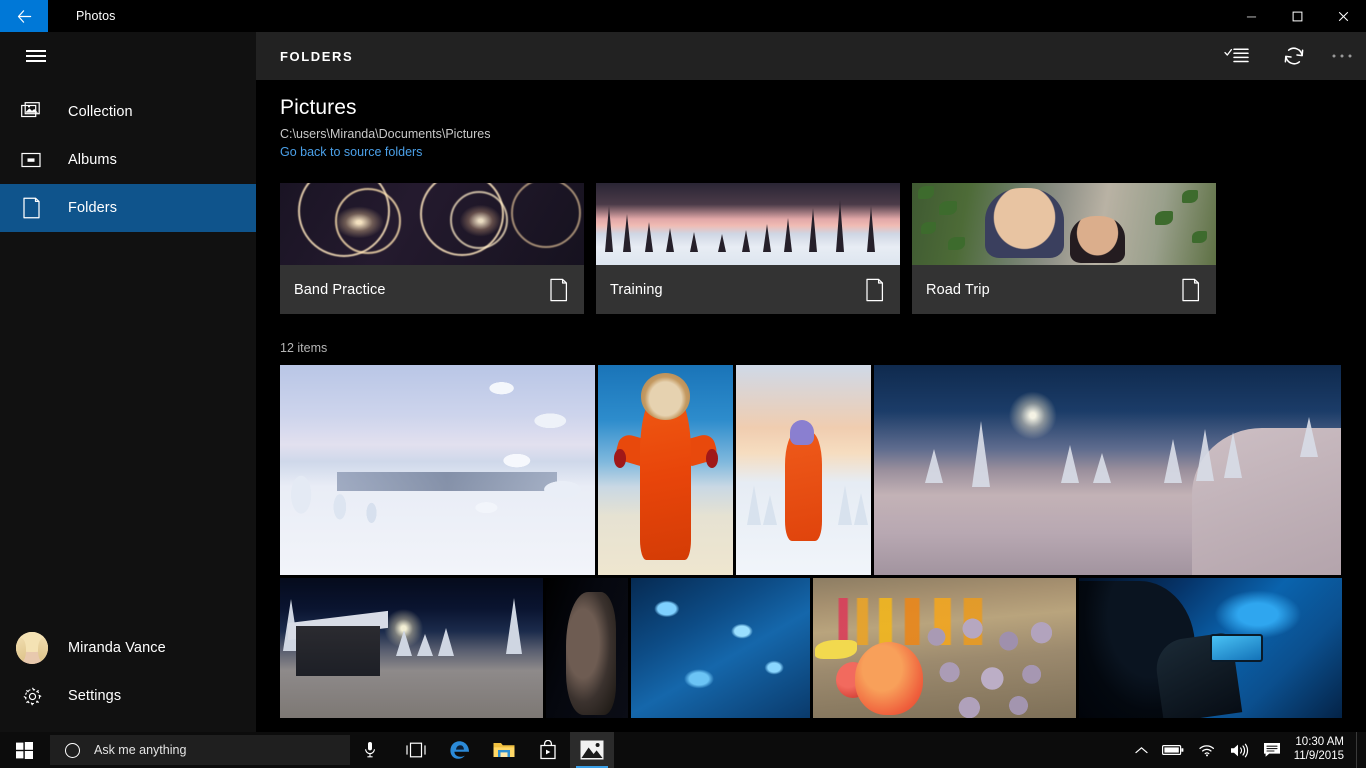 The height and width of the screenshot is (768, 1366). What do you see at coordinates (748, 289) in the screenshot?
I see `folder-card-label-bar: Training` at bounding box center [748, 289].